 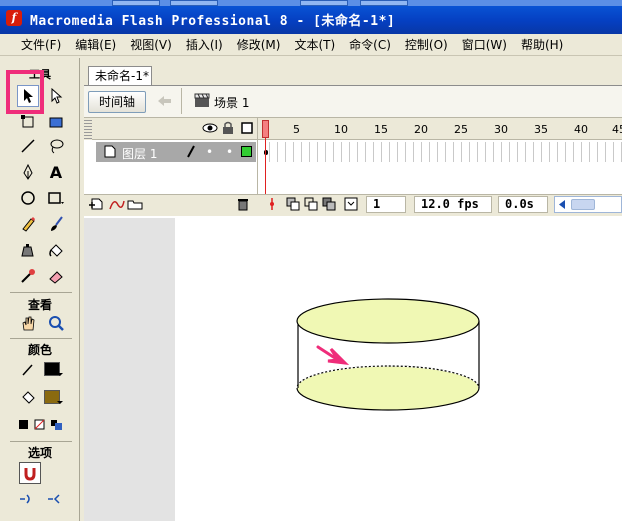 What do you see at coordinates (14, 18) in the screenshot?
I see `flash-app-icon: f` at bounding box center [14, 18].